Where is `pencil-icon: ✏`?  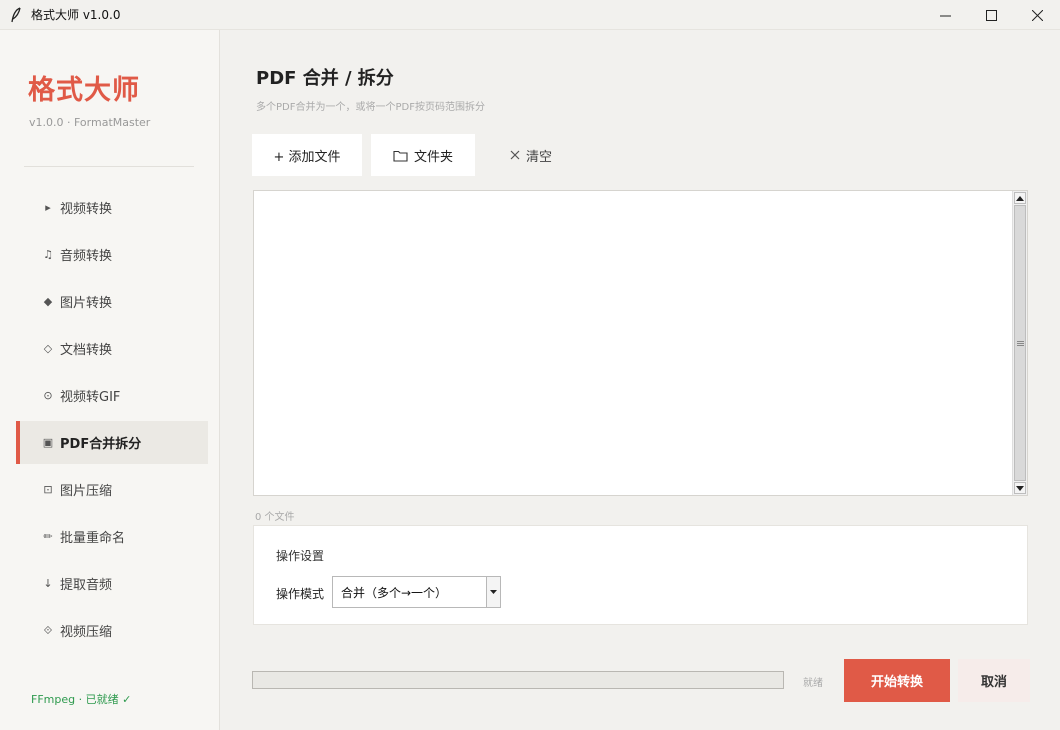 pencil-icon: ✏ is located at coordinates (48, 536).